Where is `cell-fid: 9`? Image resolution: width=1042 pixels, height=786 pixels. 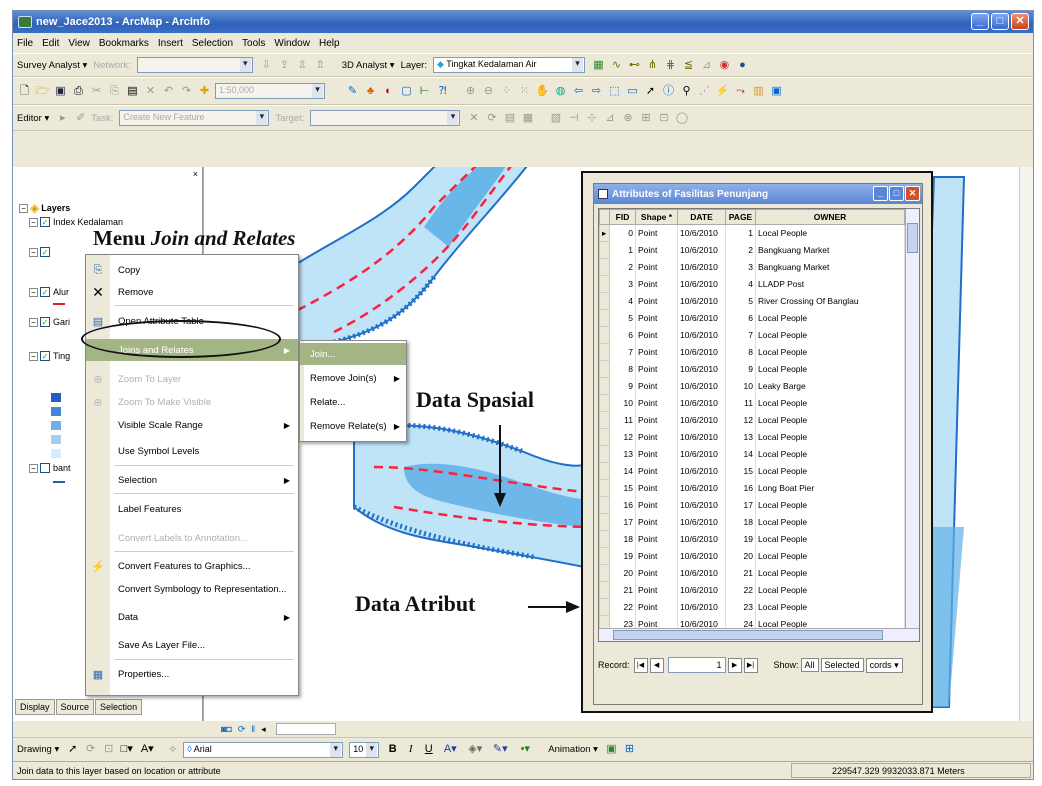
cell-fid: 9 is located at coordinates (622, 386).